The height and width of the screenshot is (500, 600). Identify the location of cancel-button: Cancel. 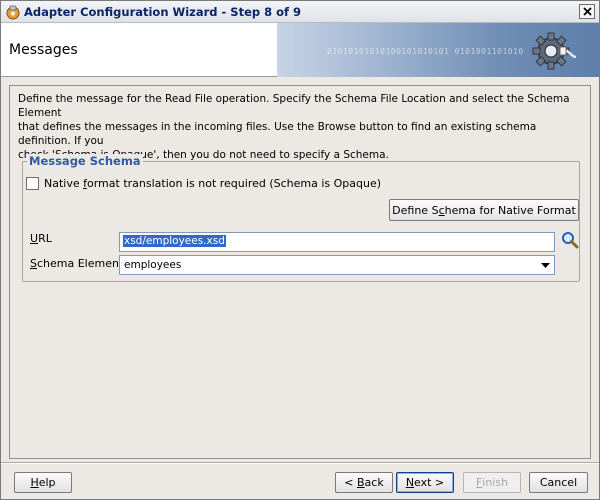
(558, 482).